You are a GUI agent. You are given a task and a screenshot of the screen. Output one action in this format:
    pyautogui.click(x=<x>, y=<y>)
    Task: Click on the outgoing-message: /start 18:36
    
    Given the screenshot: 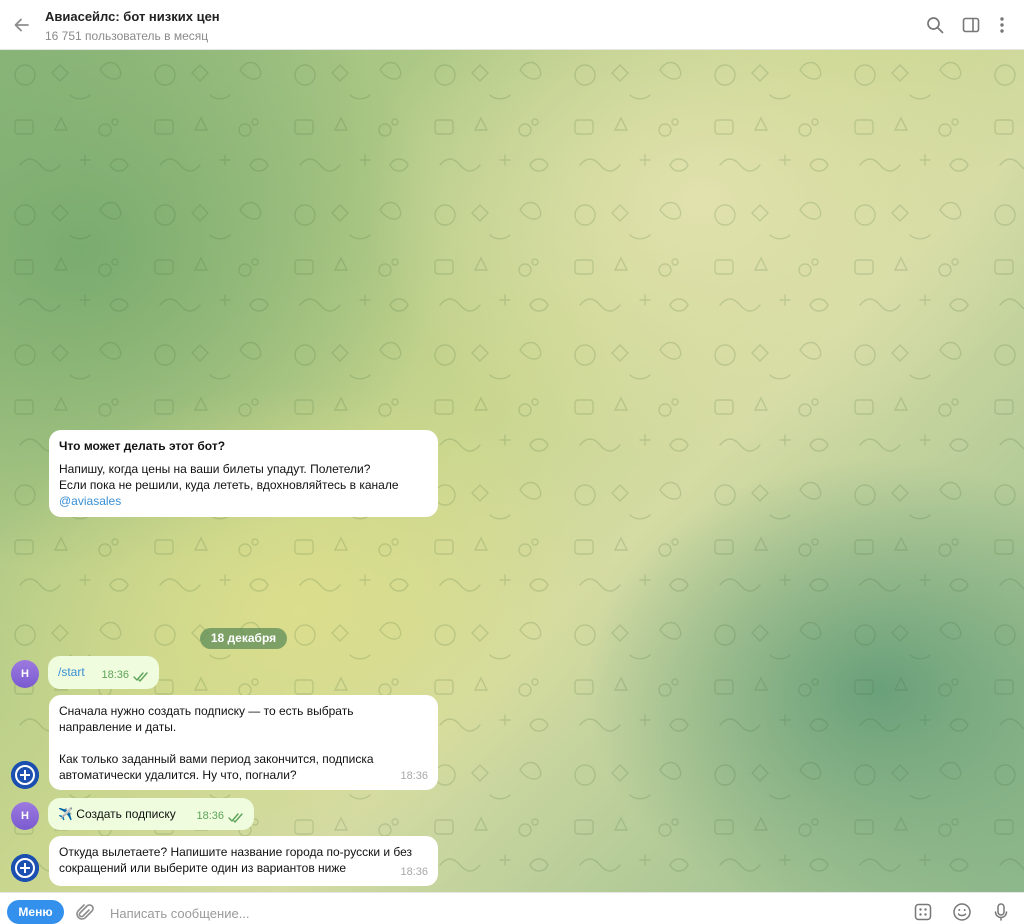 What is the action you would take?
    pyautogui.click(x=103, y=672)
    